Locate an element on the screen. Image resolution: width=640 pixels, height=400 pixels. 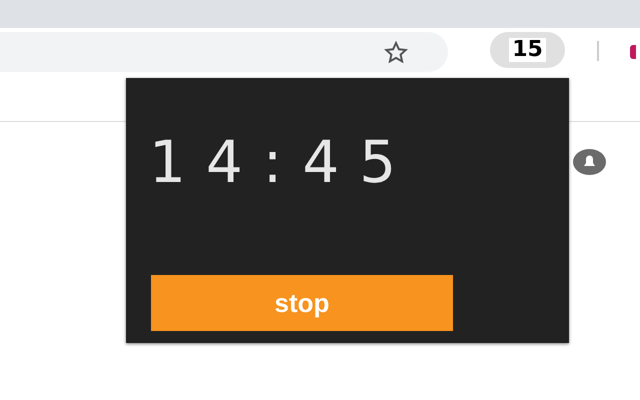
bell-icon is located at coordinates (589, 162).